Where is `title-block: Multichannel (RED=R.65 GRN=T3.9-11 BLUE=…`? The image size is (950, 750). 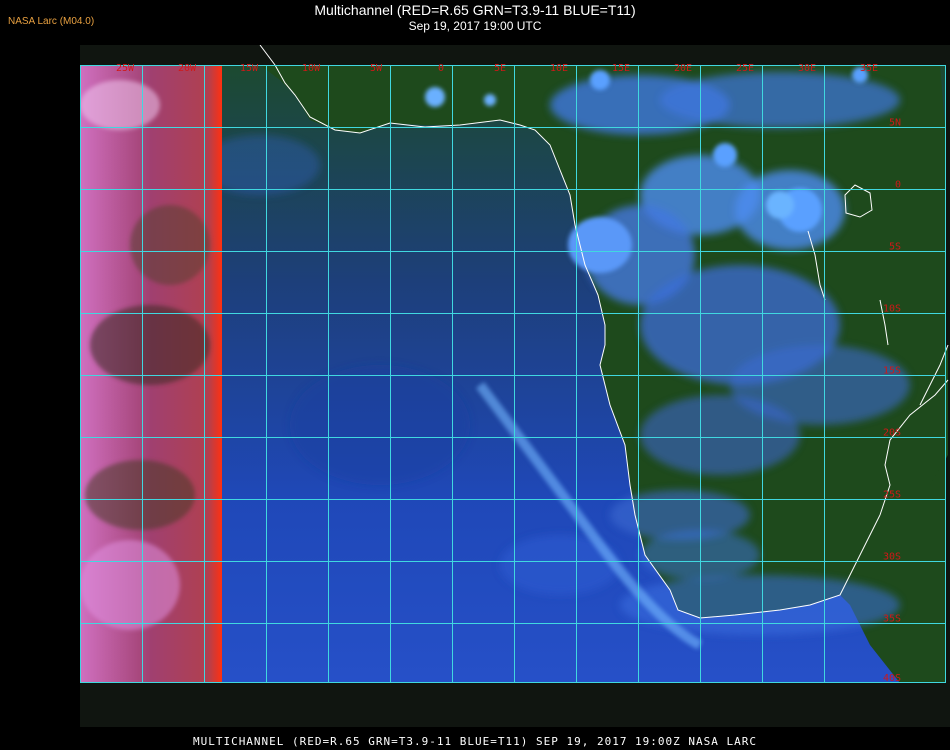 title-block: Multichannel (RED=R.65 GRN=T3.9-11 BLUE=… is located at coordinates (475, 17).